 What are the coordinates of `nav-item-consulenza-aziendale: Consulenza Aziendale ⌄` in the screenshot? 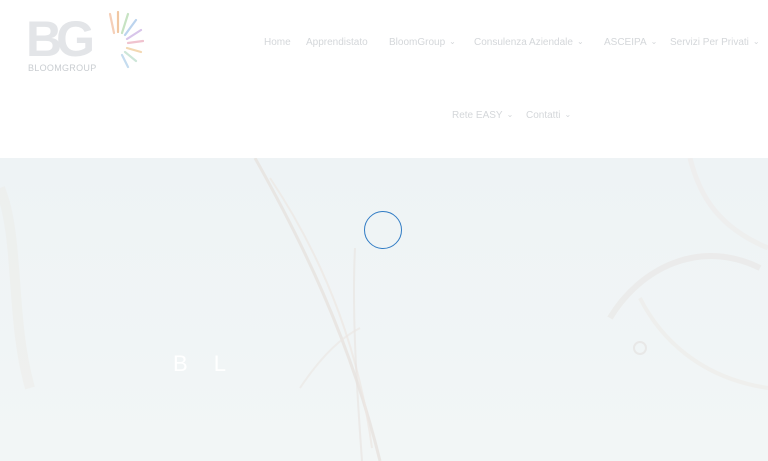 It's located at (529, 42).